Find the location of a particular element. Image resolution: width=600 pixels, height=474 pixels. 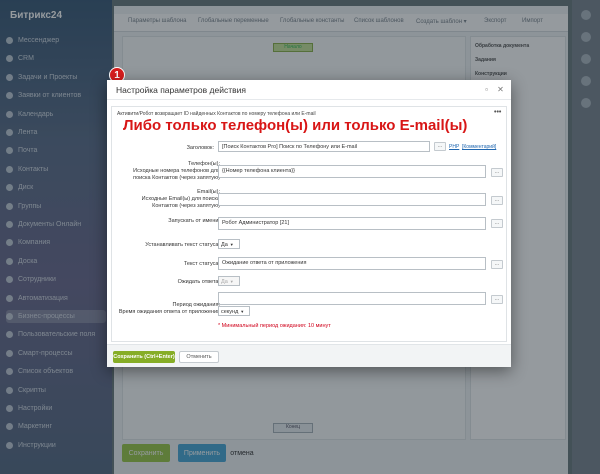

run-as-field: Робот Администратор [21] is located at coordinates (352, 223).